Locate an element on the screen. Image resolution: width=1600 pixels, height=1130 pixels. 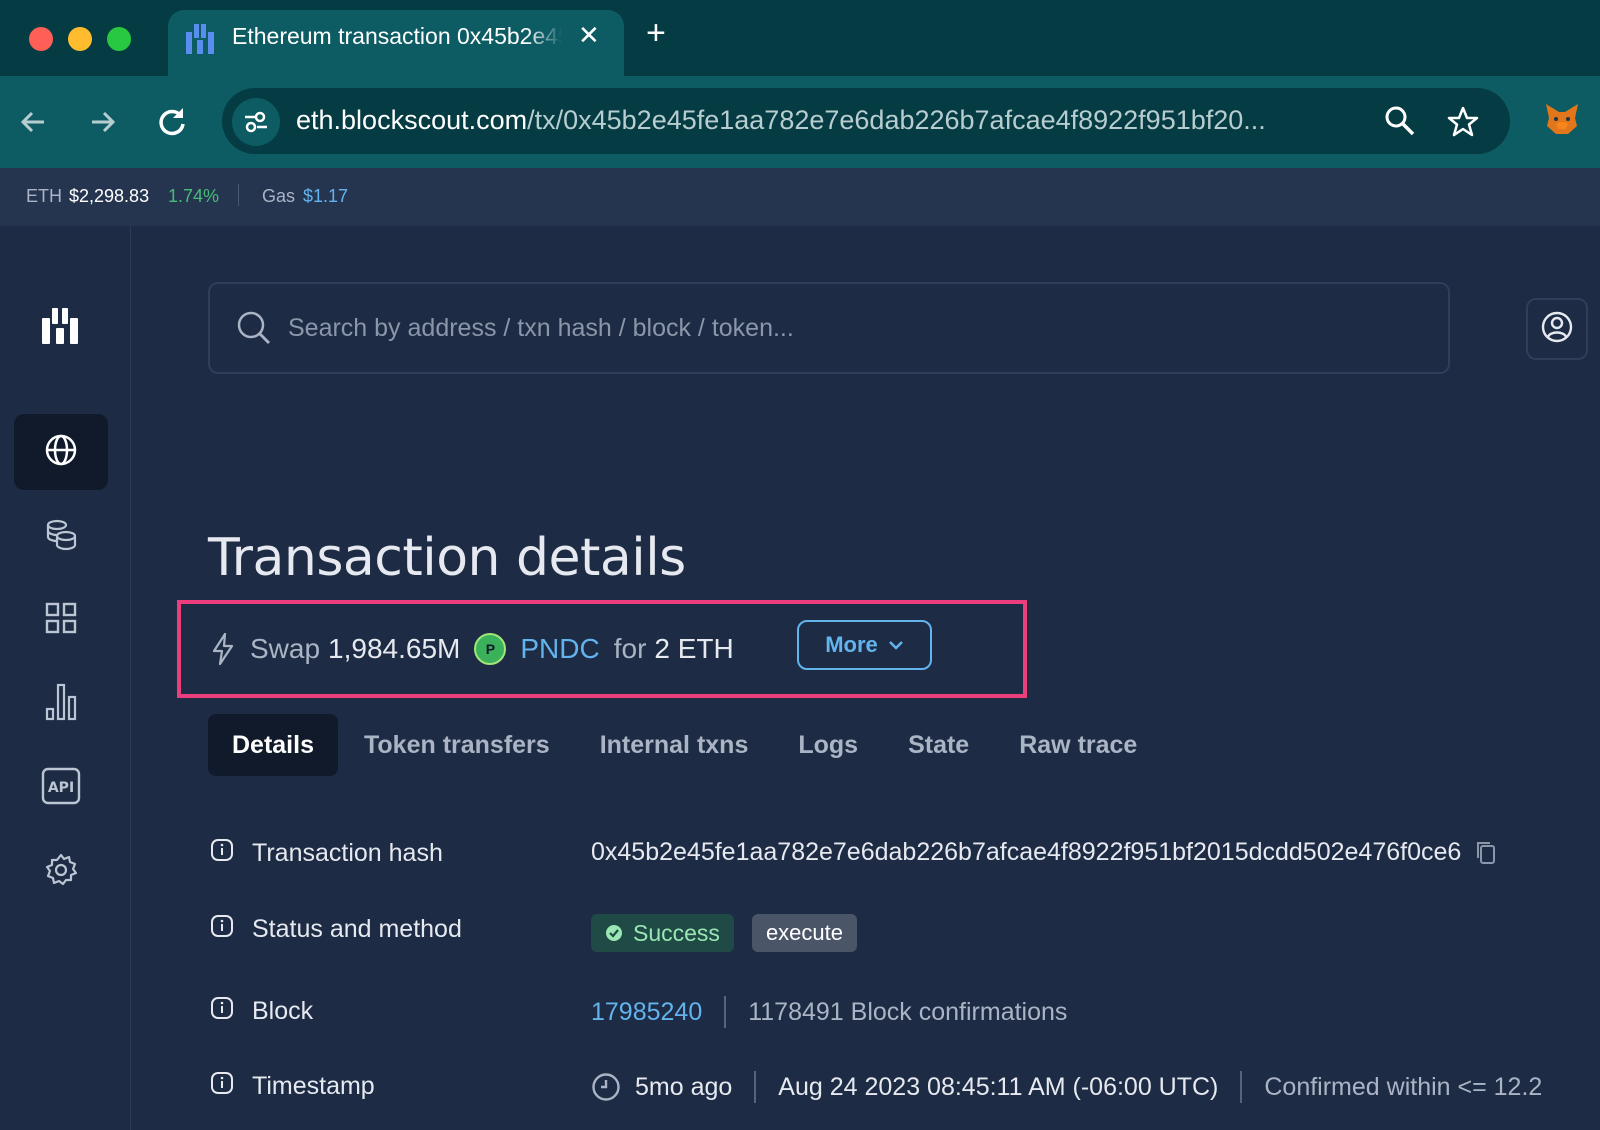
eth-price: $2,298.83 is located at coordinates (109, 196).